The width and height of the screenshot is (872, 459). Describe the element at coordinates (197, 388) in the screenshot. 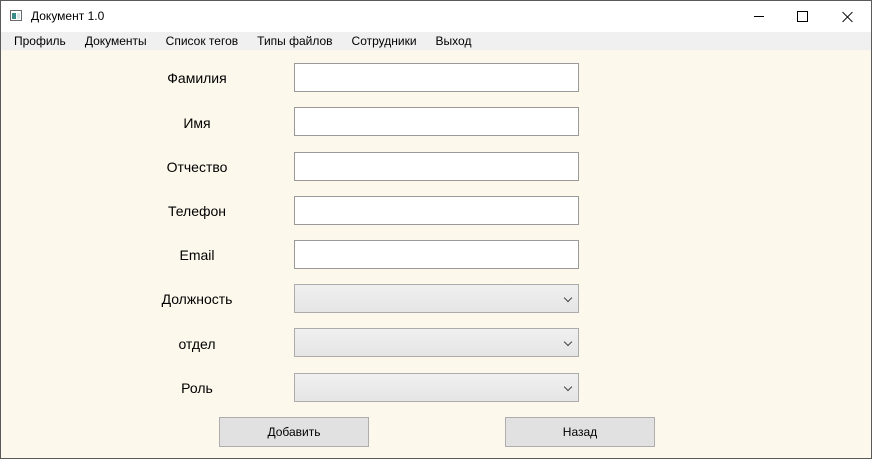

I see `role-label: Роль` at that location.